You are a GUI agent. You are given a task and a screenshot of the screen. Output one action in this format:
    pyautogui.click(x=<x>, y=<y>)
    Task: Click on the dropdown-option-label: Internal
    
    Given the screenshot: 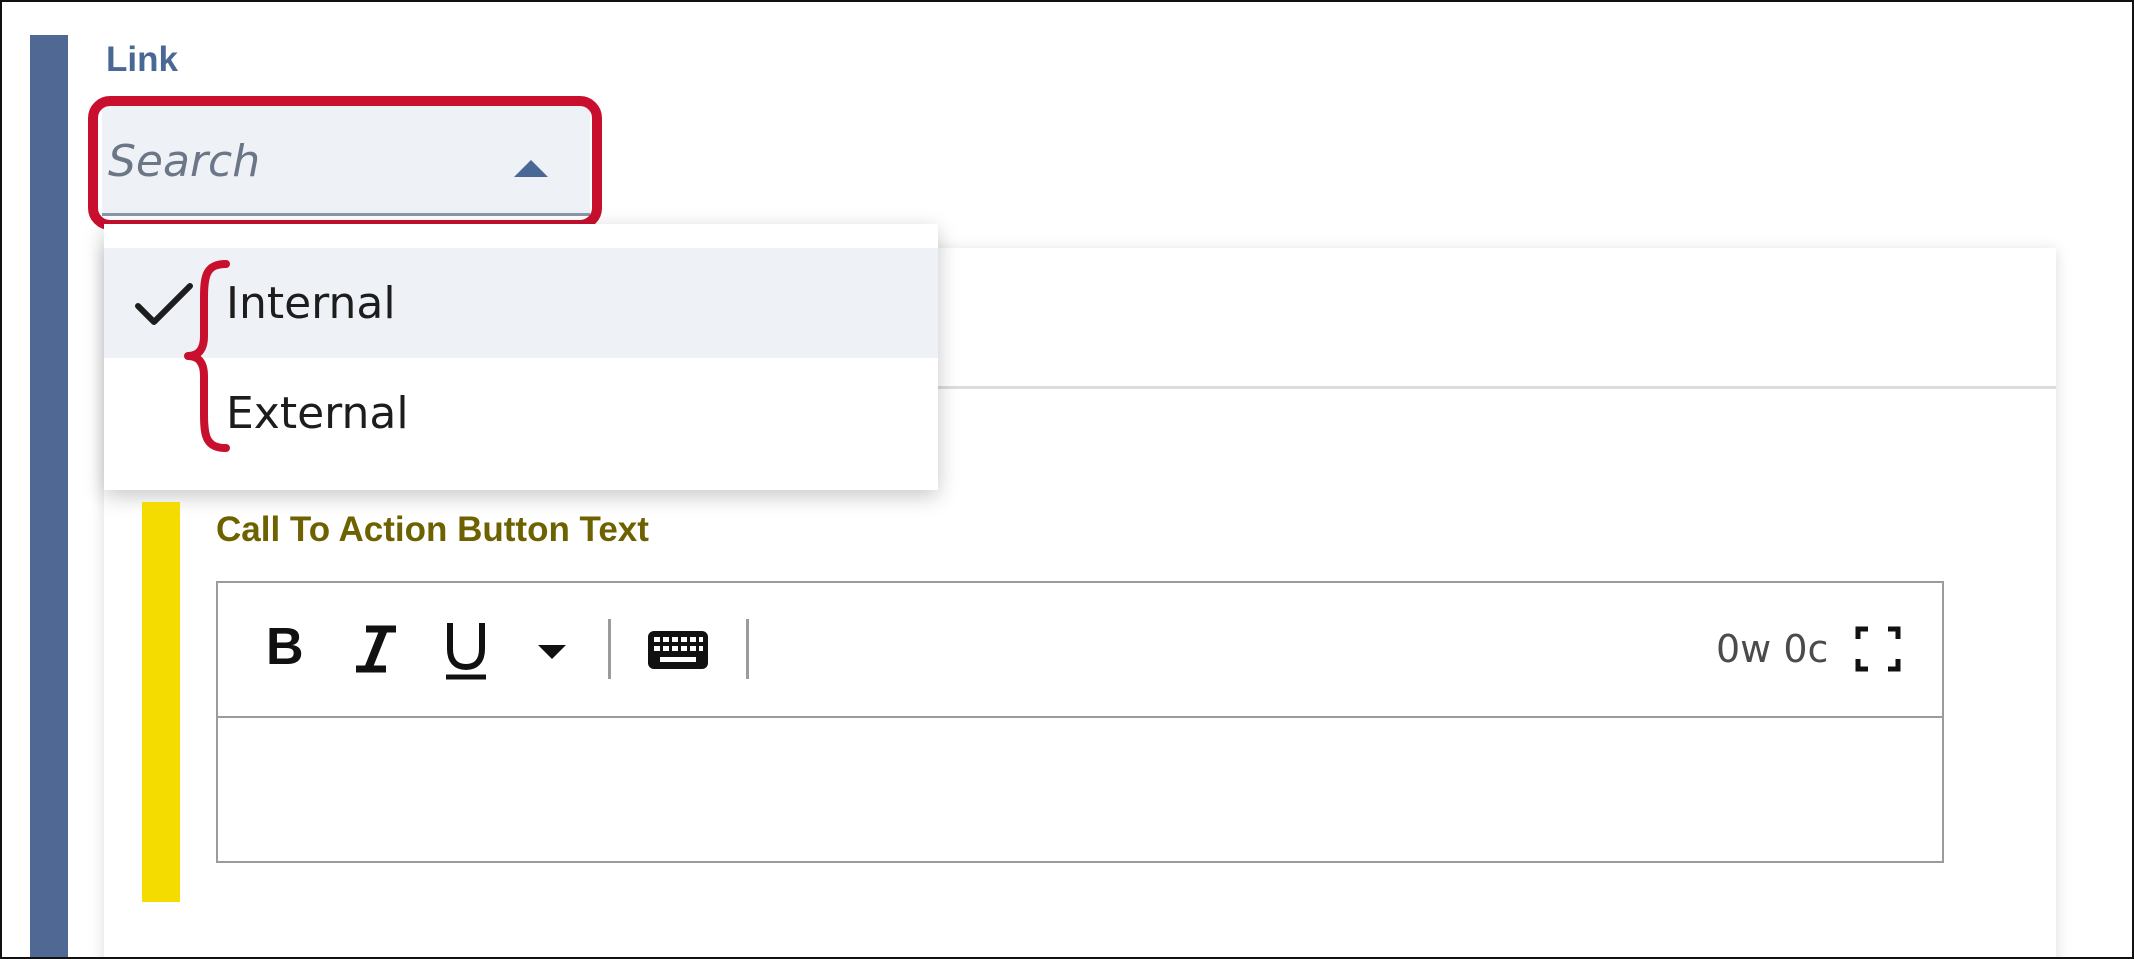 What is the action you would take?
    pyautogui.click(x=311, y=303)
    